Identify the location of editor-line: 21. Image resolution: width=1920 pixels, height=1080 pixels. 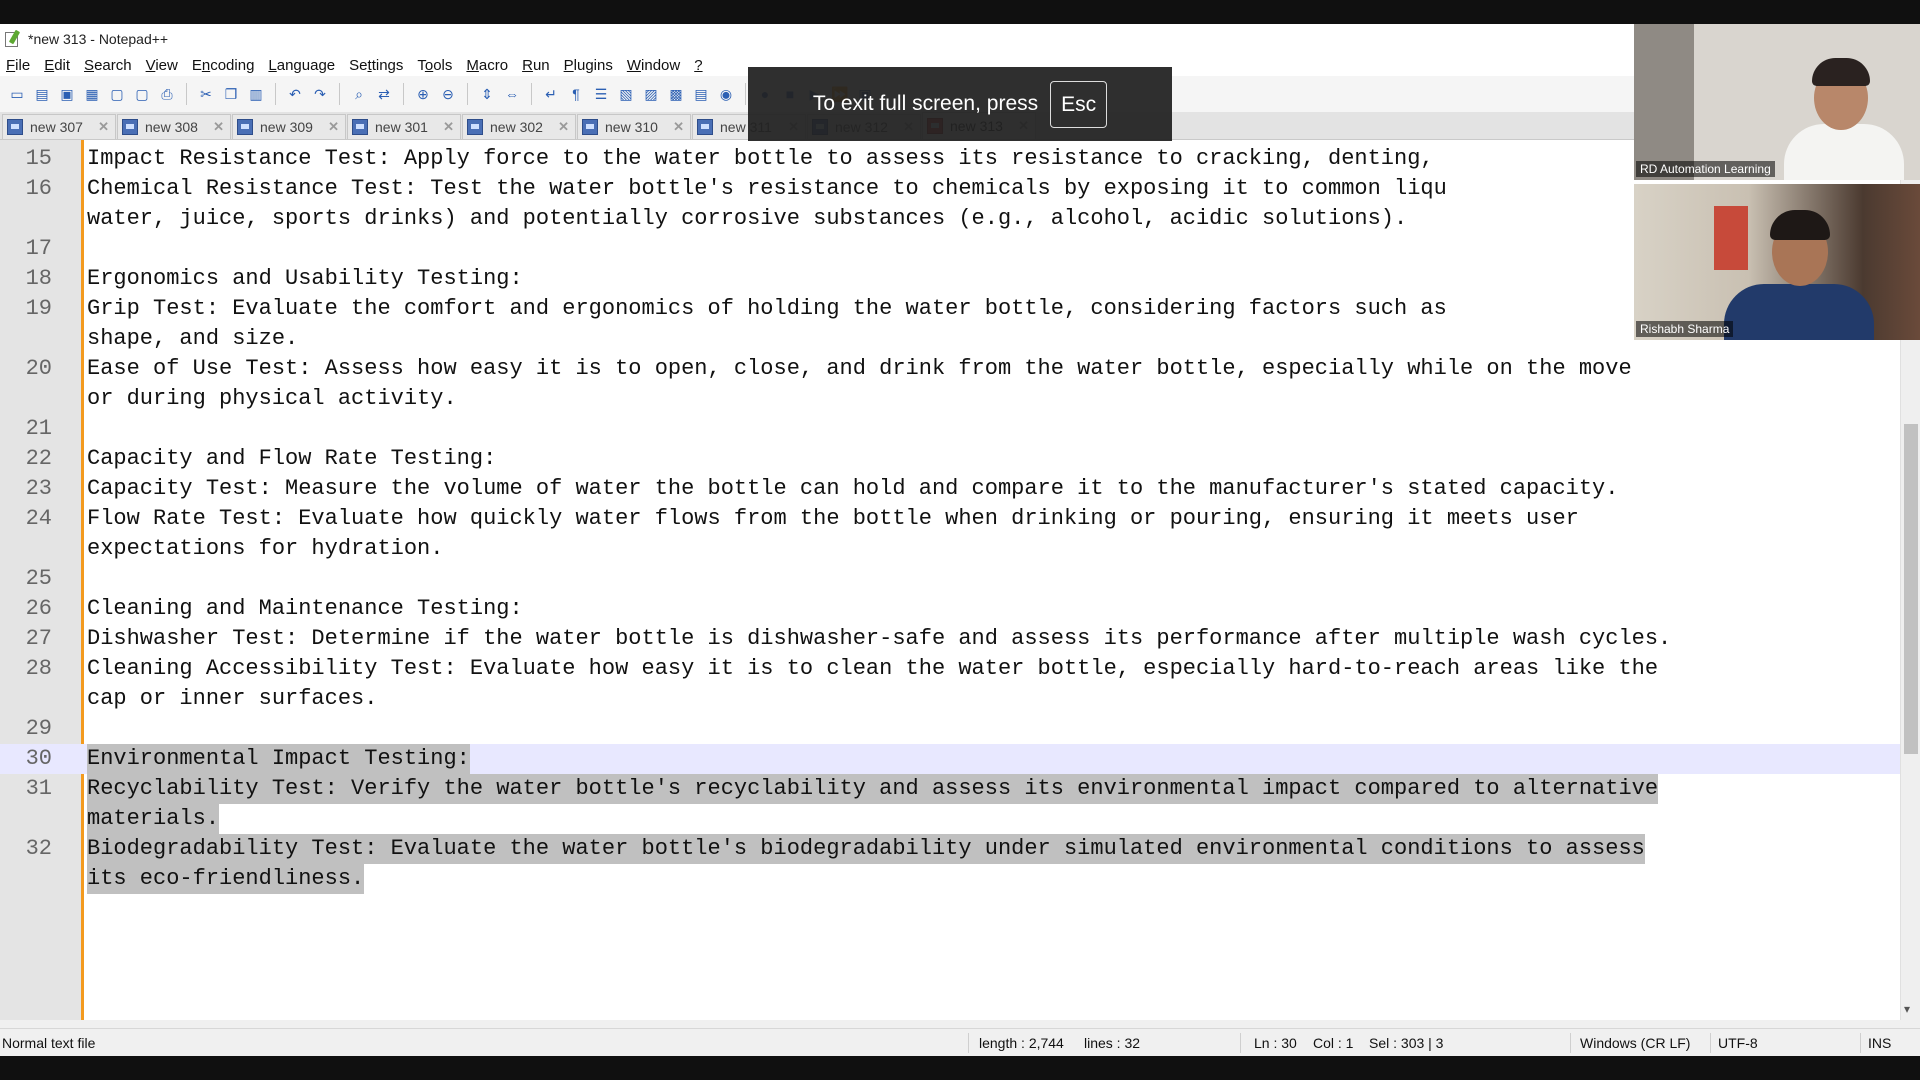
(950, 429).